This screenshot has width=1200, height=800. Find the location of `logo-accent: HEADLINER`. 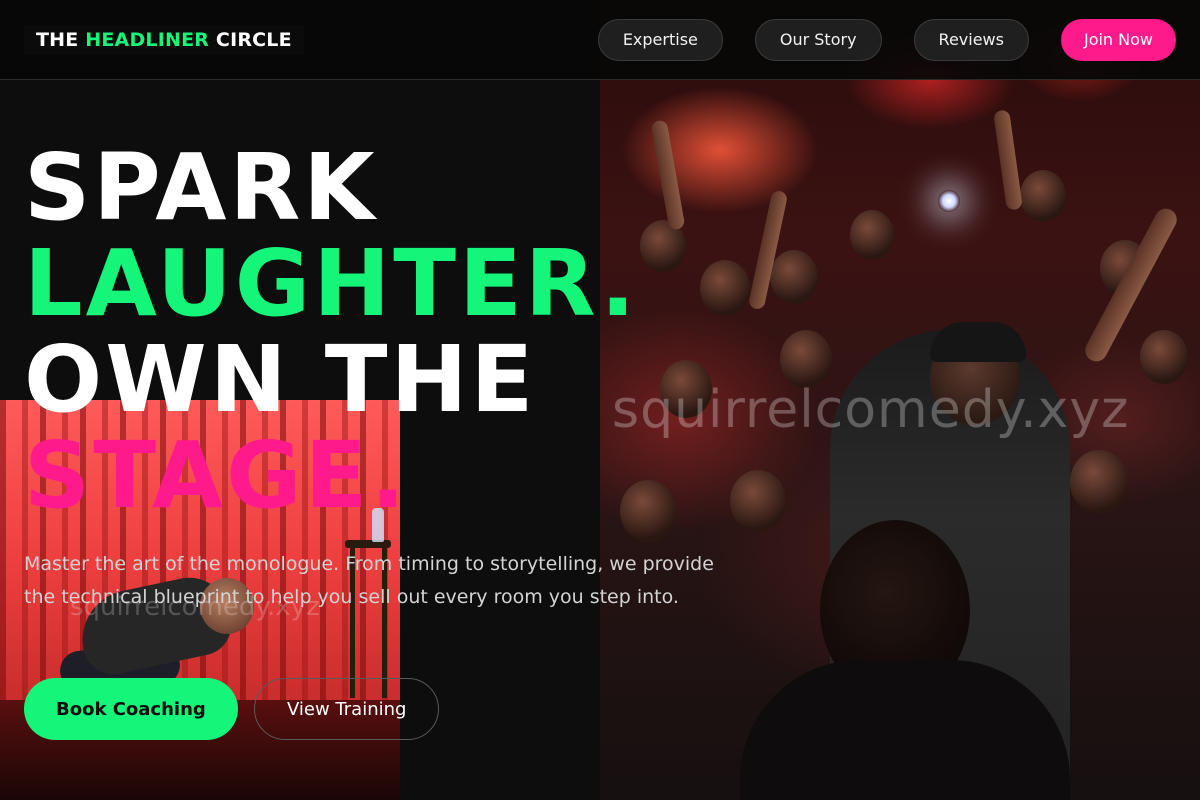

logo-accent: HEADLINER is located at coordinates (147, 39).